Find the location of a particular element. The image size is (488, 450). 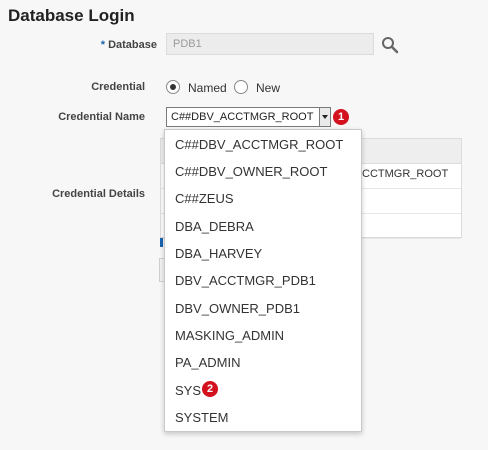

search-icon is located at coordinates (390, 45).